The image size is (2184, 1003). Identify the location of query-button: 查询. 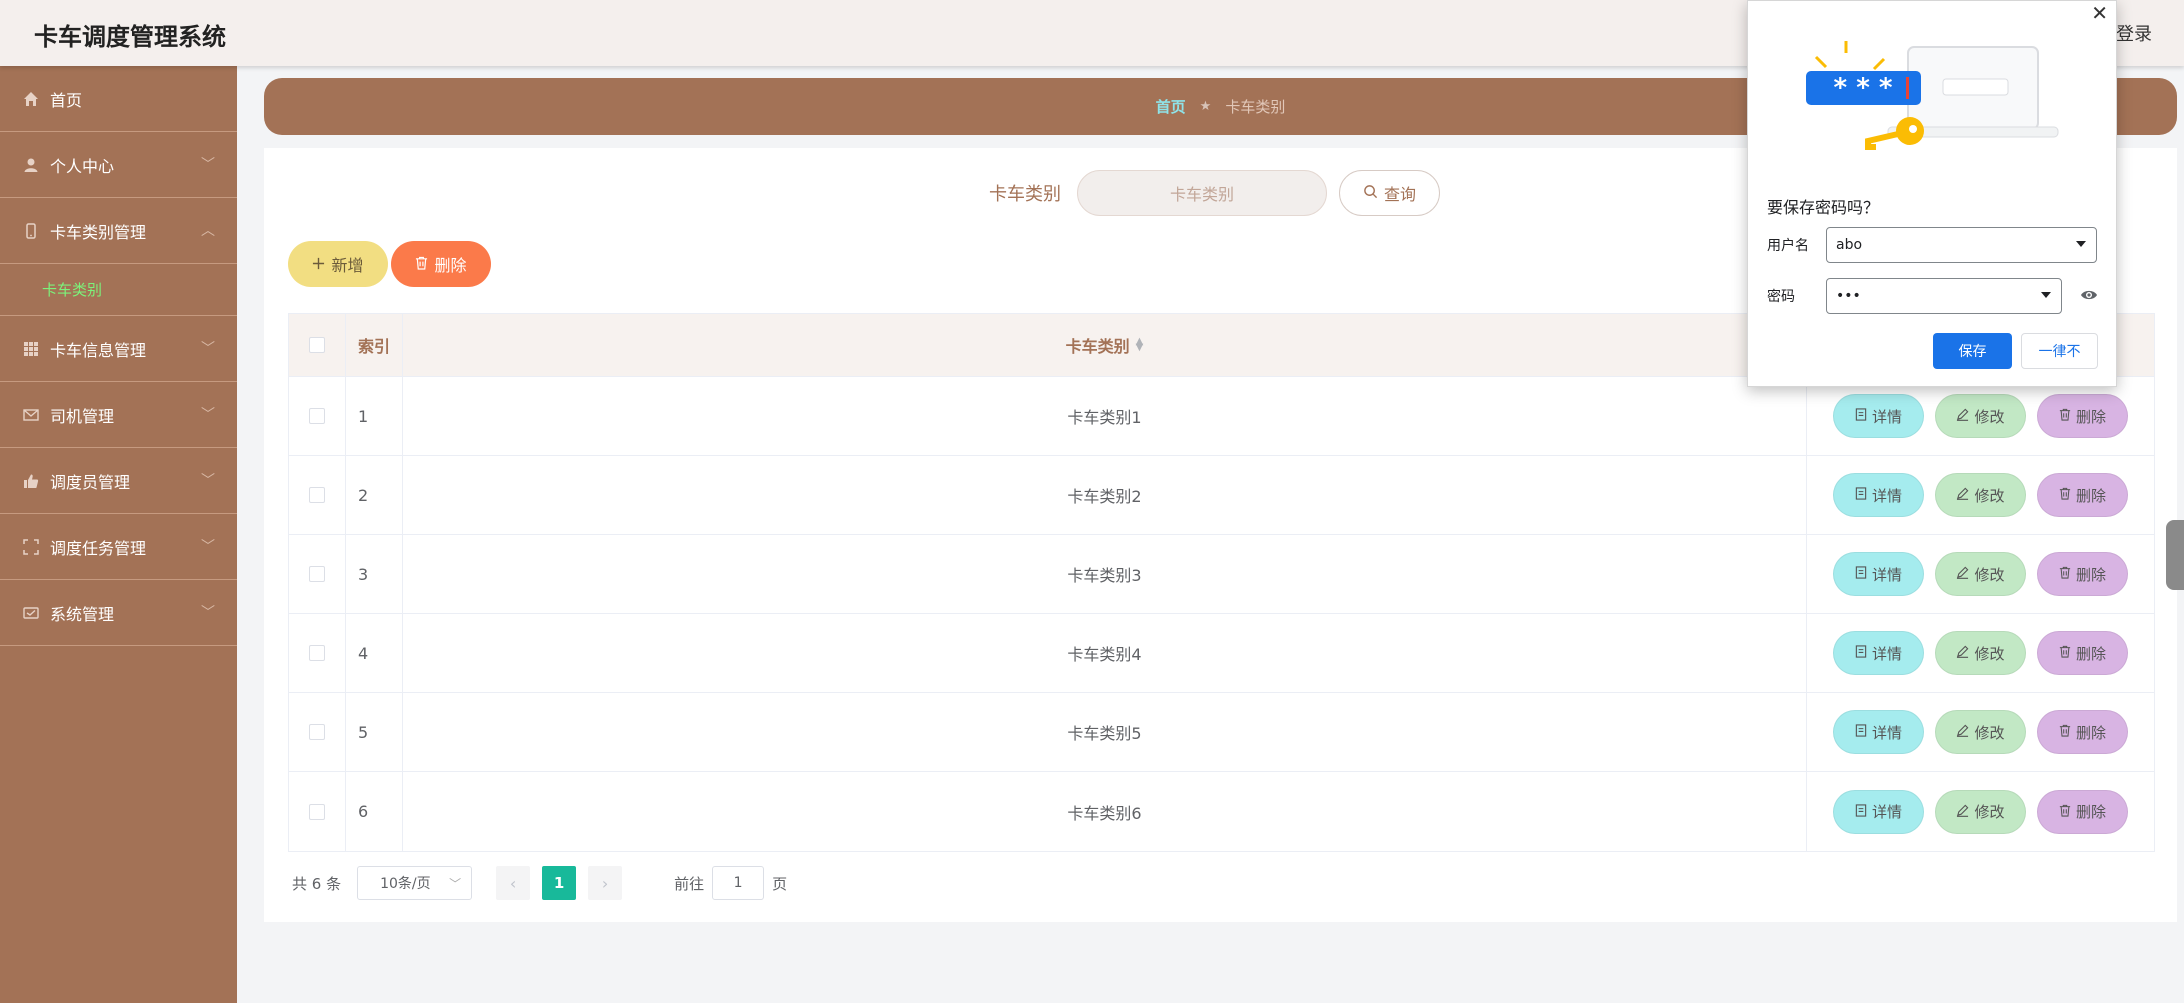
(1389, 193).